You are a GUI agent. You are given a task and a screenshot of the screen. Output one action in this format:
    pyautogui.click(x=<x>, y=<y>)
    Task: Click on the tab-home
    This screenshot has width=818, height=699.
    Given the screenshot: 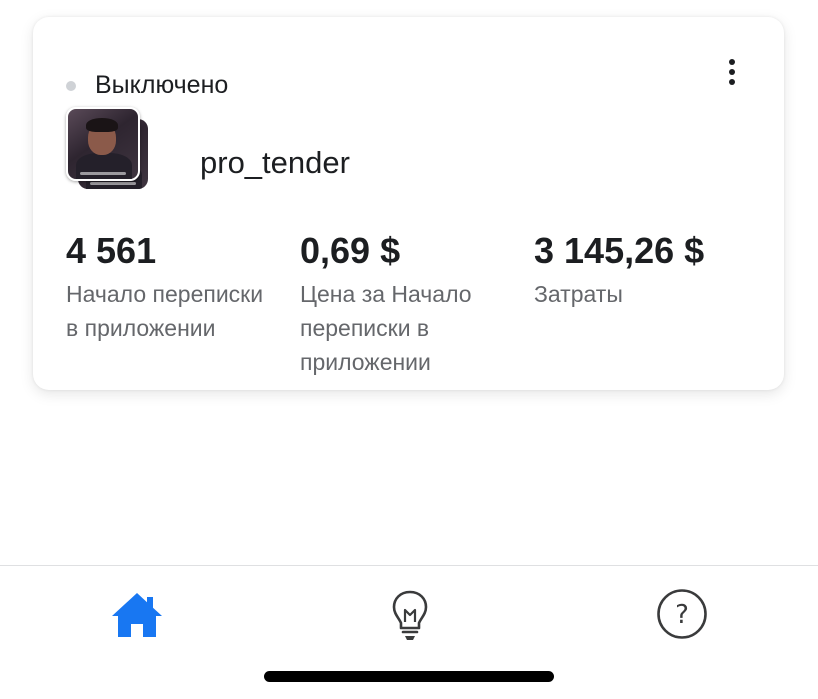 What is the action you would take?
    pyautogui.click(x=137, y=614)
    